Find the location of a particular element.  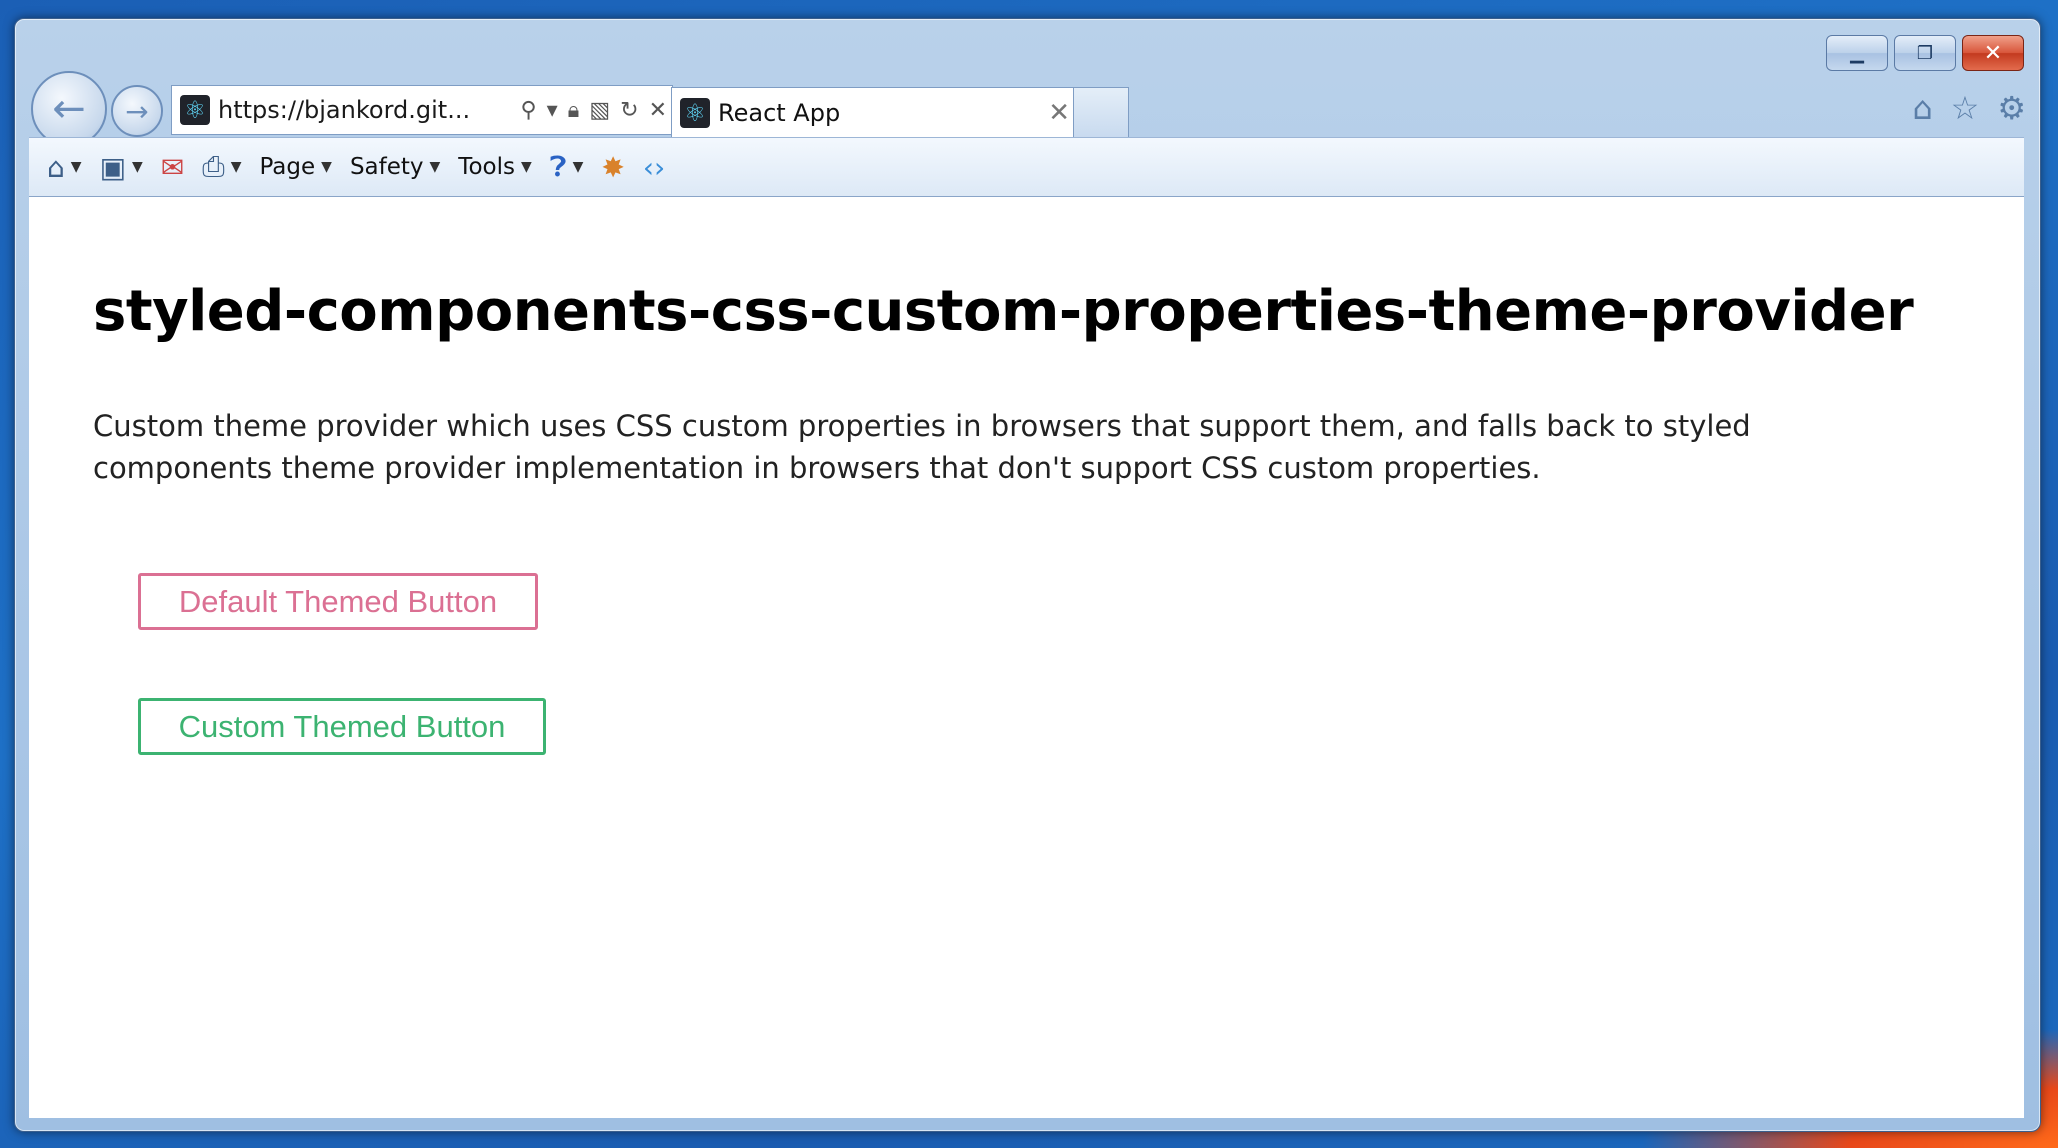

site-favicon-icon: ⚛ is located at coordinates (195, 110).